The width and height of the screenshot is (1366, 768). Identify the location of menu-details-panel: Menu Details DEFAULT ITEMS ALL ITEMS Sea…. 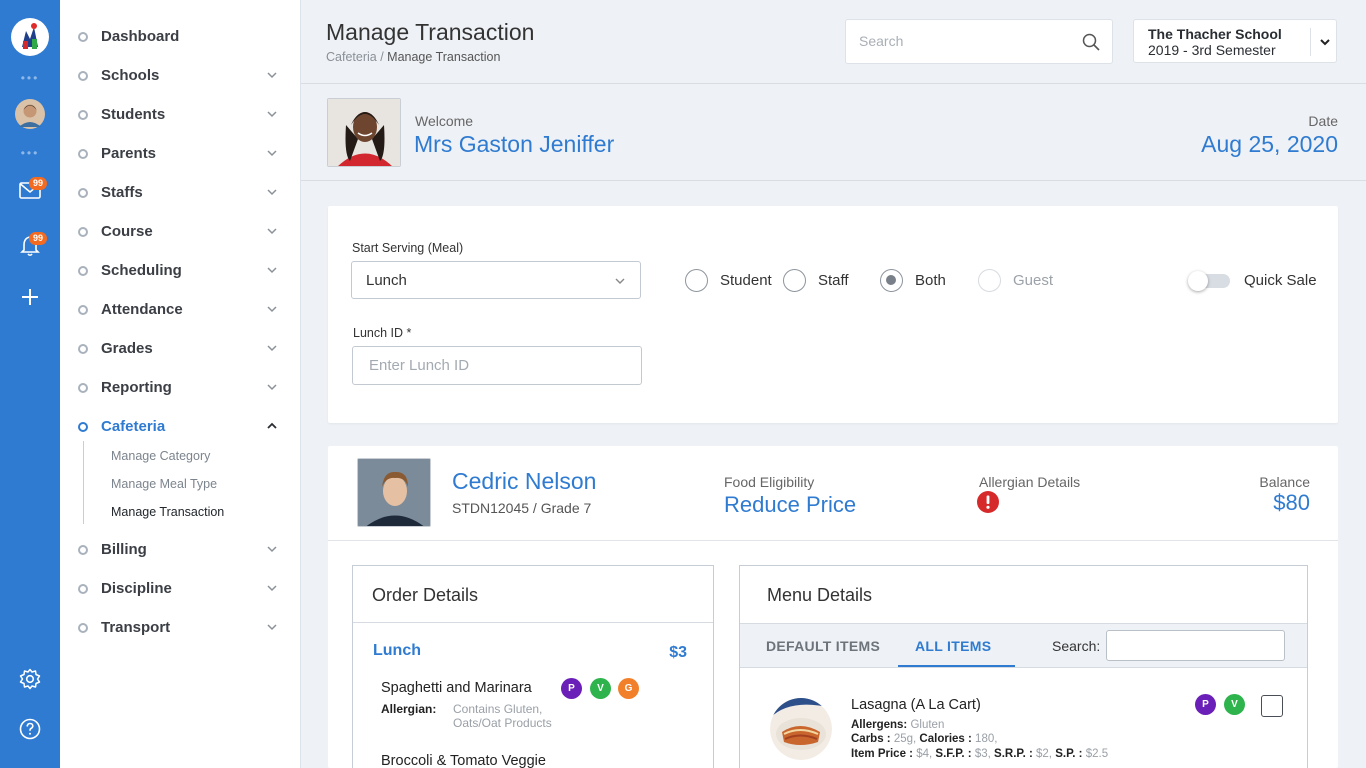
(1023, 666).